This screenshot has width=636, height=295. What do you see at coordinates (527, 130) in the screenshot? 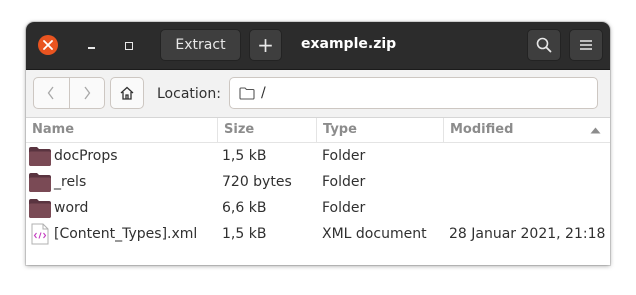
I see `column-header-modified: Modified` at bounding box center [527, 130].